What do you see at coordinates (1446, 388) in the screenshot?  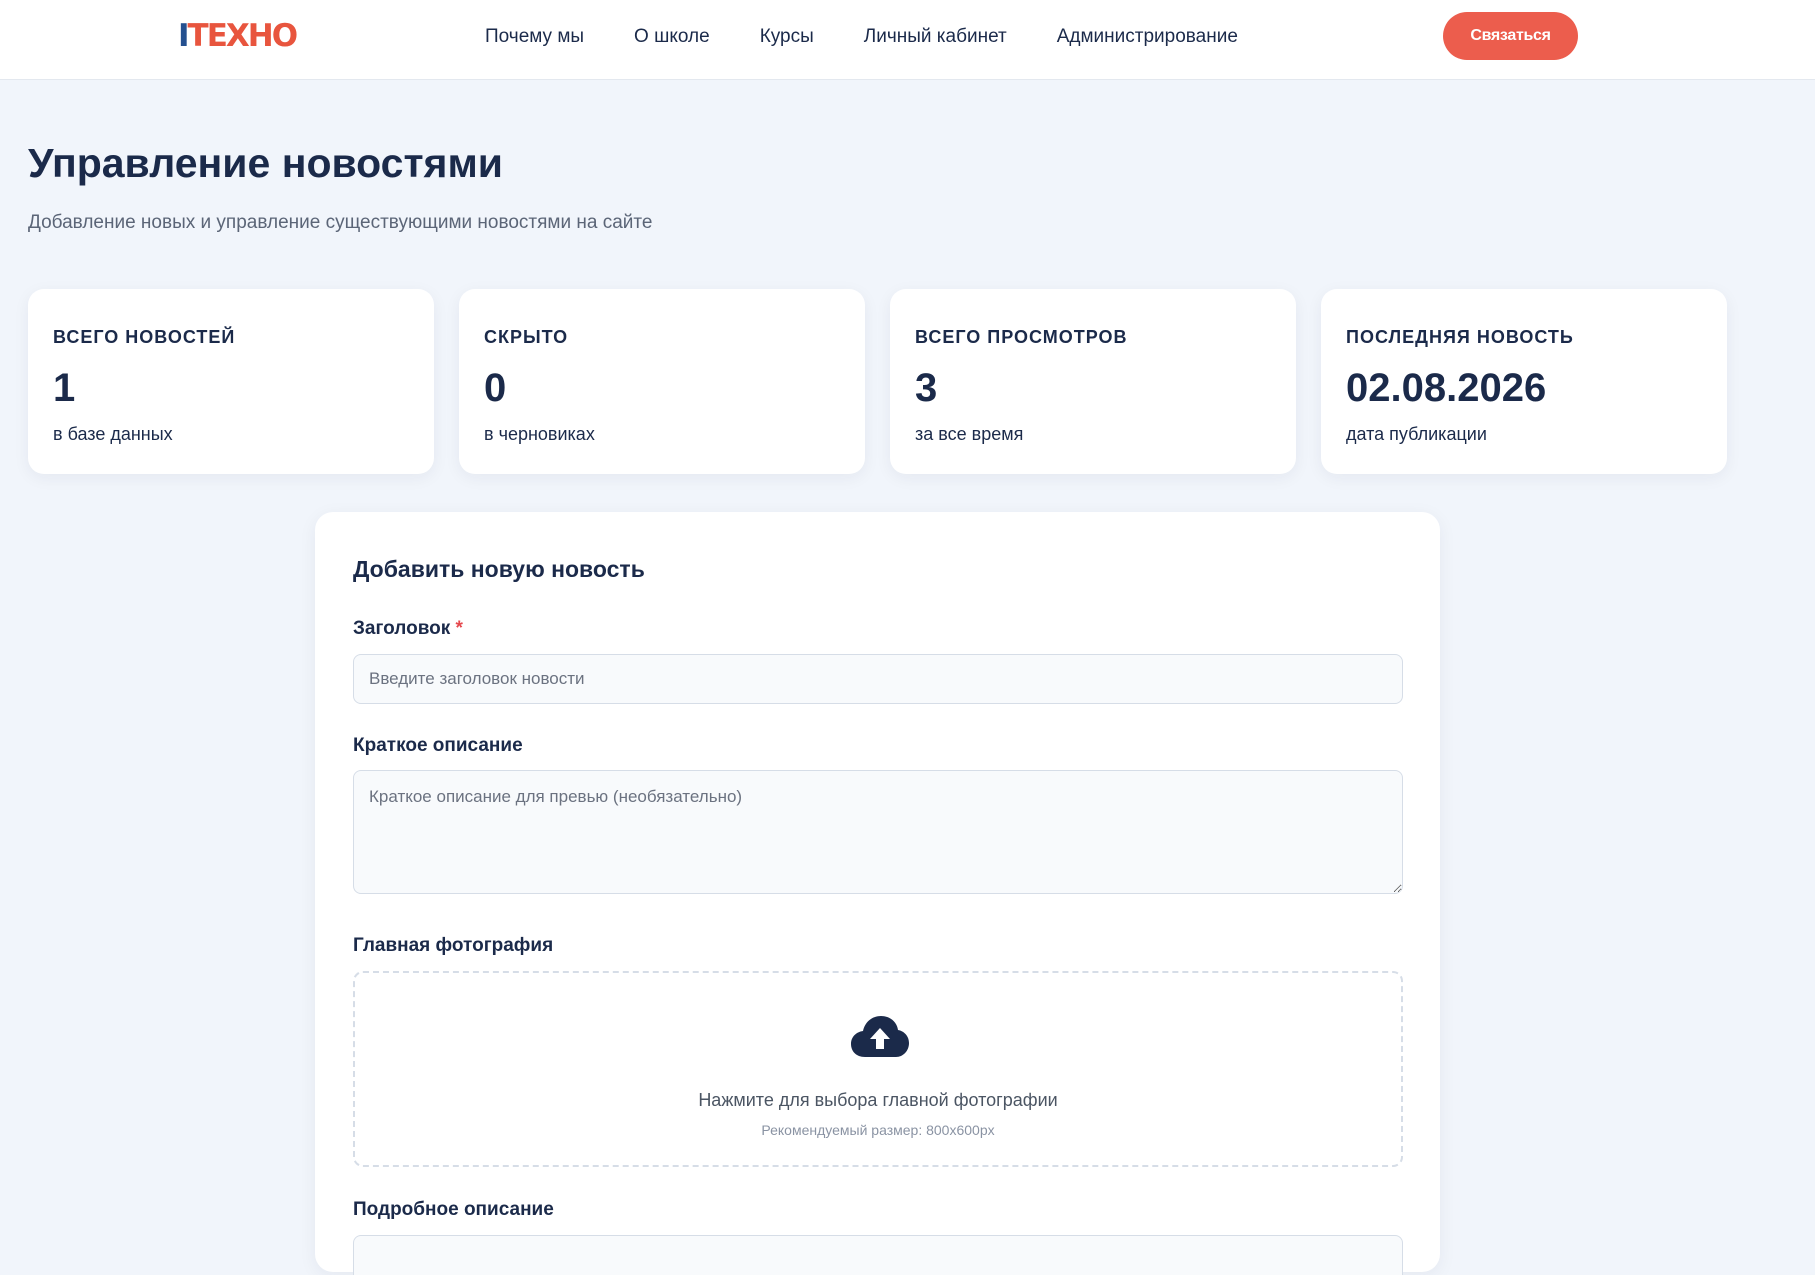 I see `stat-value: 02.08.2026` at bounding box center [1446, 388].